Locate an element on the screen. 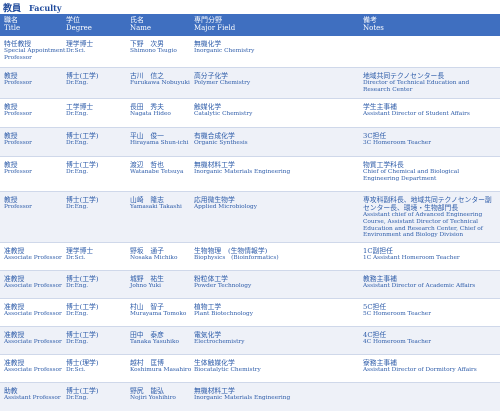  degree-cell: 工学博士 Dr.Eng. is located at coordinates (97, 110).